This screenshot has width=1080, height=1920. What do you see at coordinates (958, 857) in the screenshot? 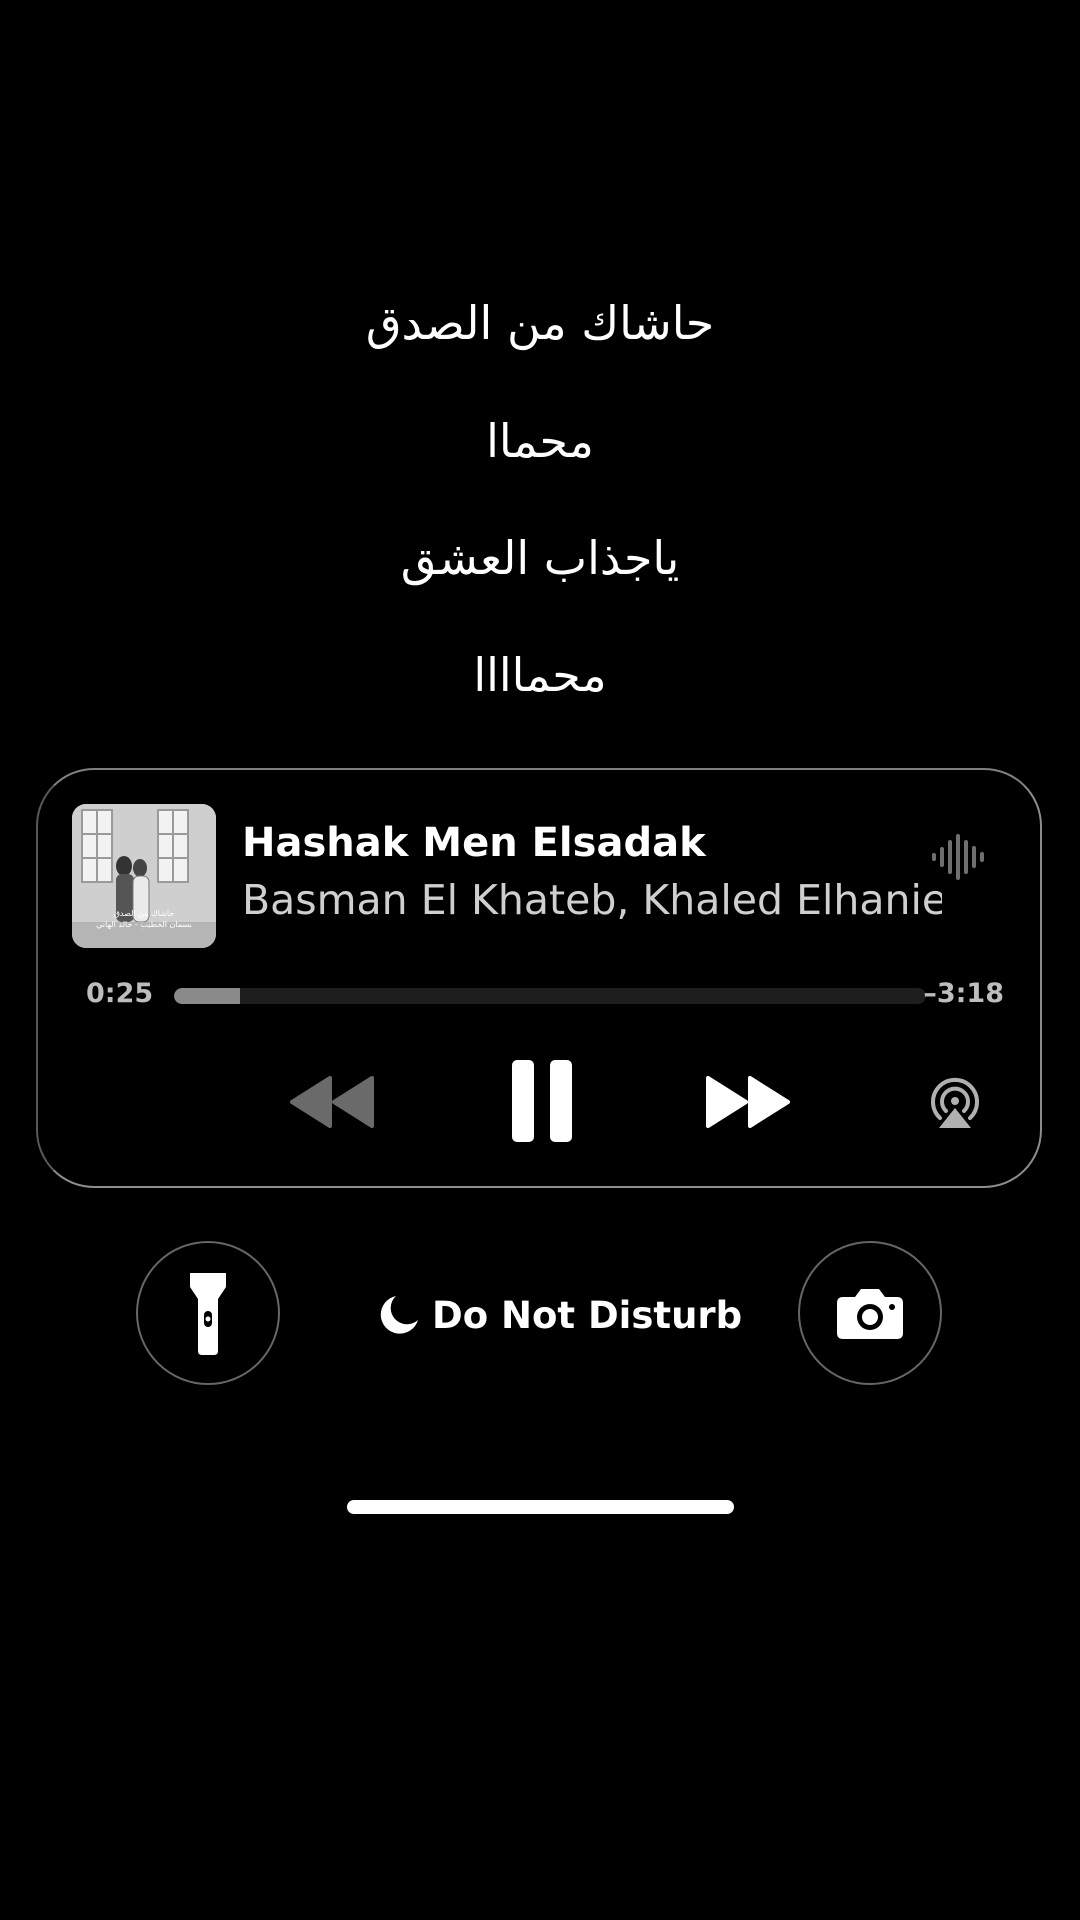
I see `waveform-icon` at bounding box center [958, 857].